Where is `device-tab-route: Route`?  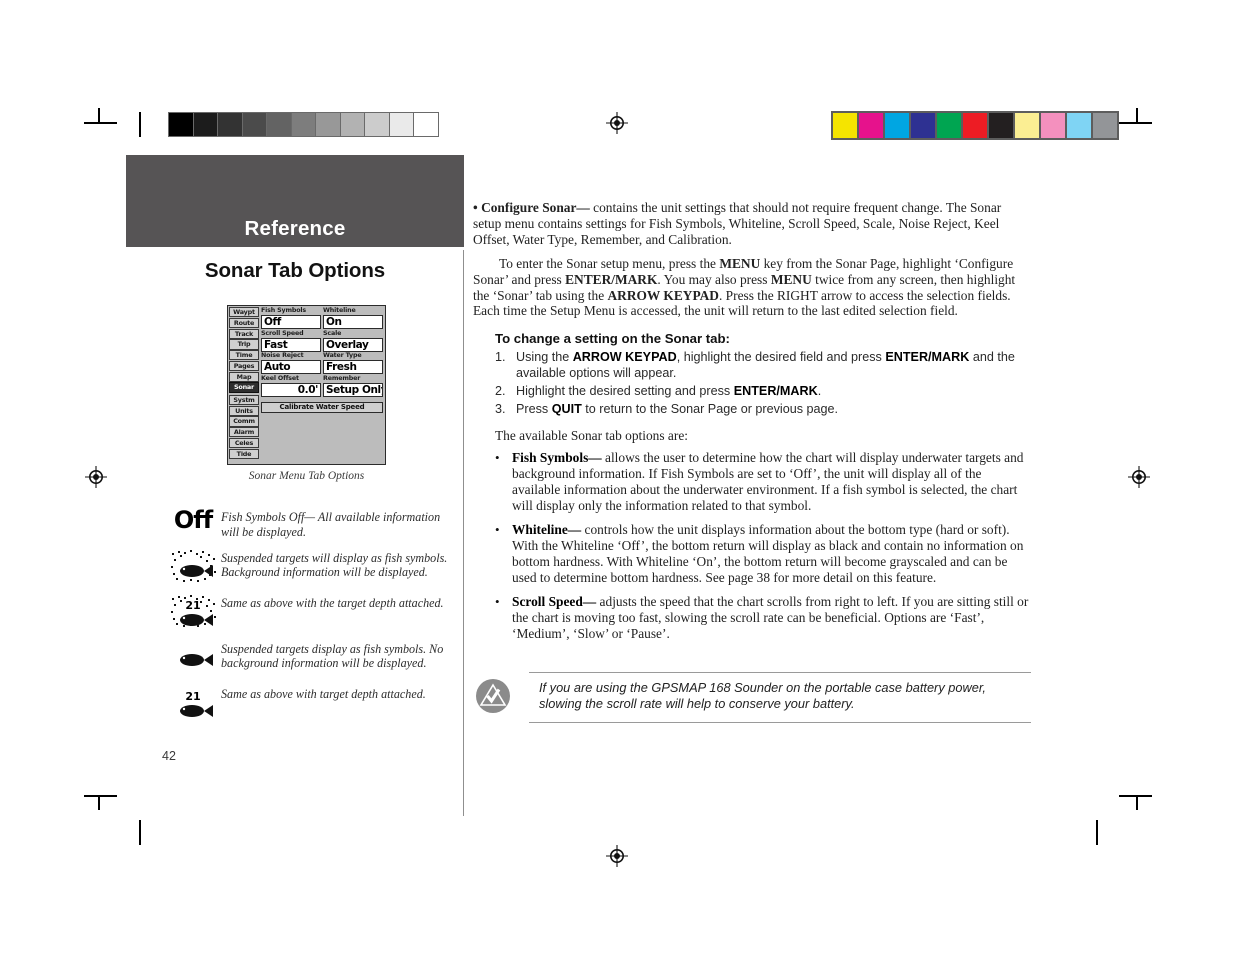 device-tab-route: Route is located at coordinates (244, 322).